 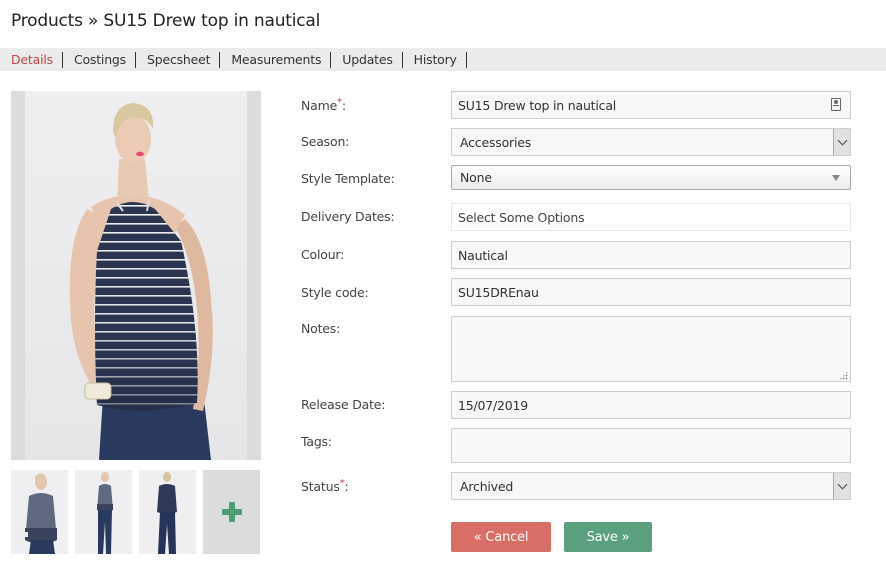 What do you see at coordinates (521, 217) in the screenshot?
I see `delivery-dates-placeholder: Select Some Options` at bounding box center [521, 217].